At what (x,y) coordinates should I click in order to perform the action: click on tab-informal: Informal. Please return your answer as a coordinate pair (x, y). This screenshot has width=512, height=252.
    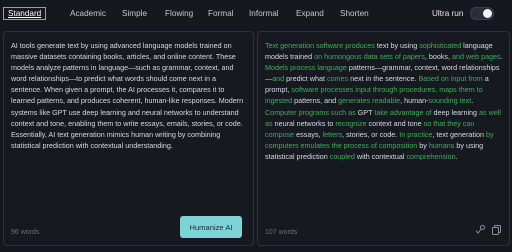
    Looking at the image, I should click on (264, 13).